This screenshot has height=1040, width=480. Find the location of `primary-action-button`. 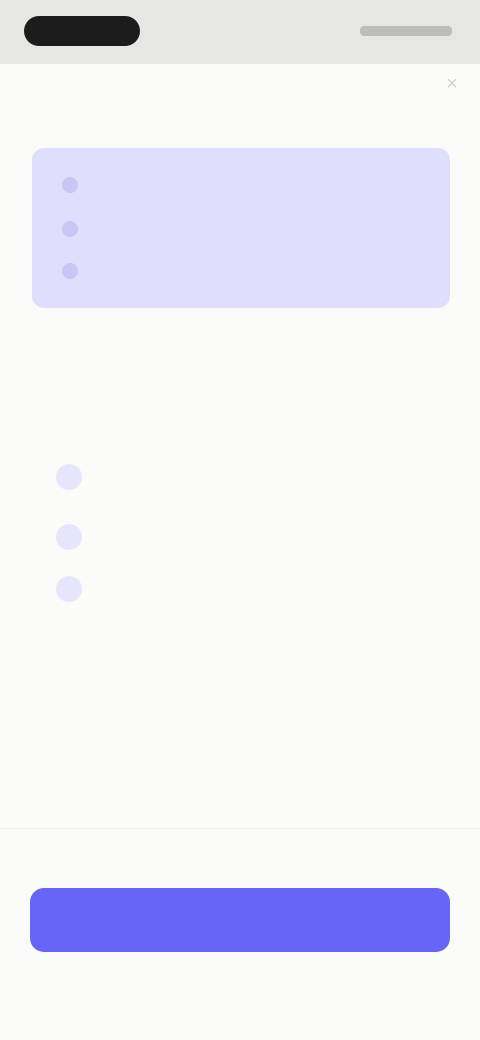

primary-action-button is located at coordinates (240, 920).